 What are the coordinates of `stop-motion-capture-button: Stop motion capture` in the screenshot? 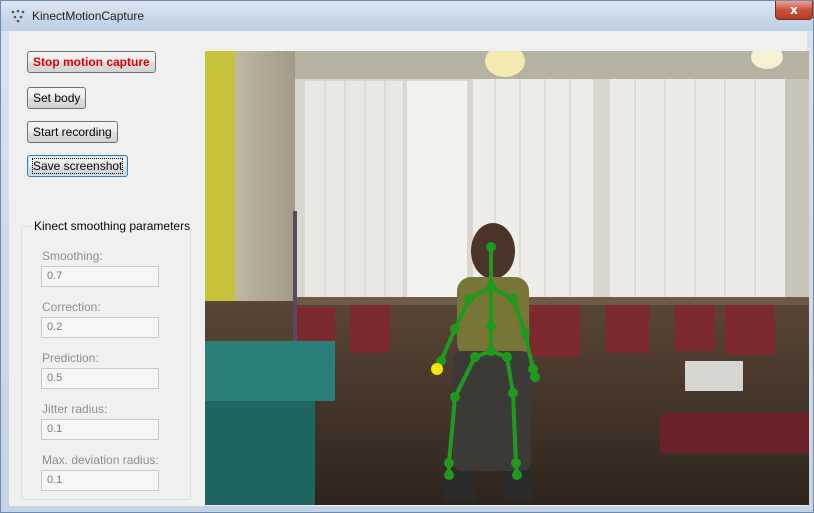 It's located at (91, 62).